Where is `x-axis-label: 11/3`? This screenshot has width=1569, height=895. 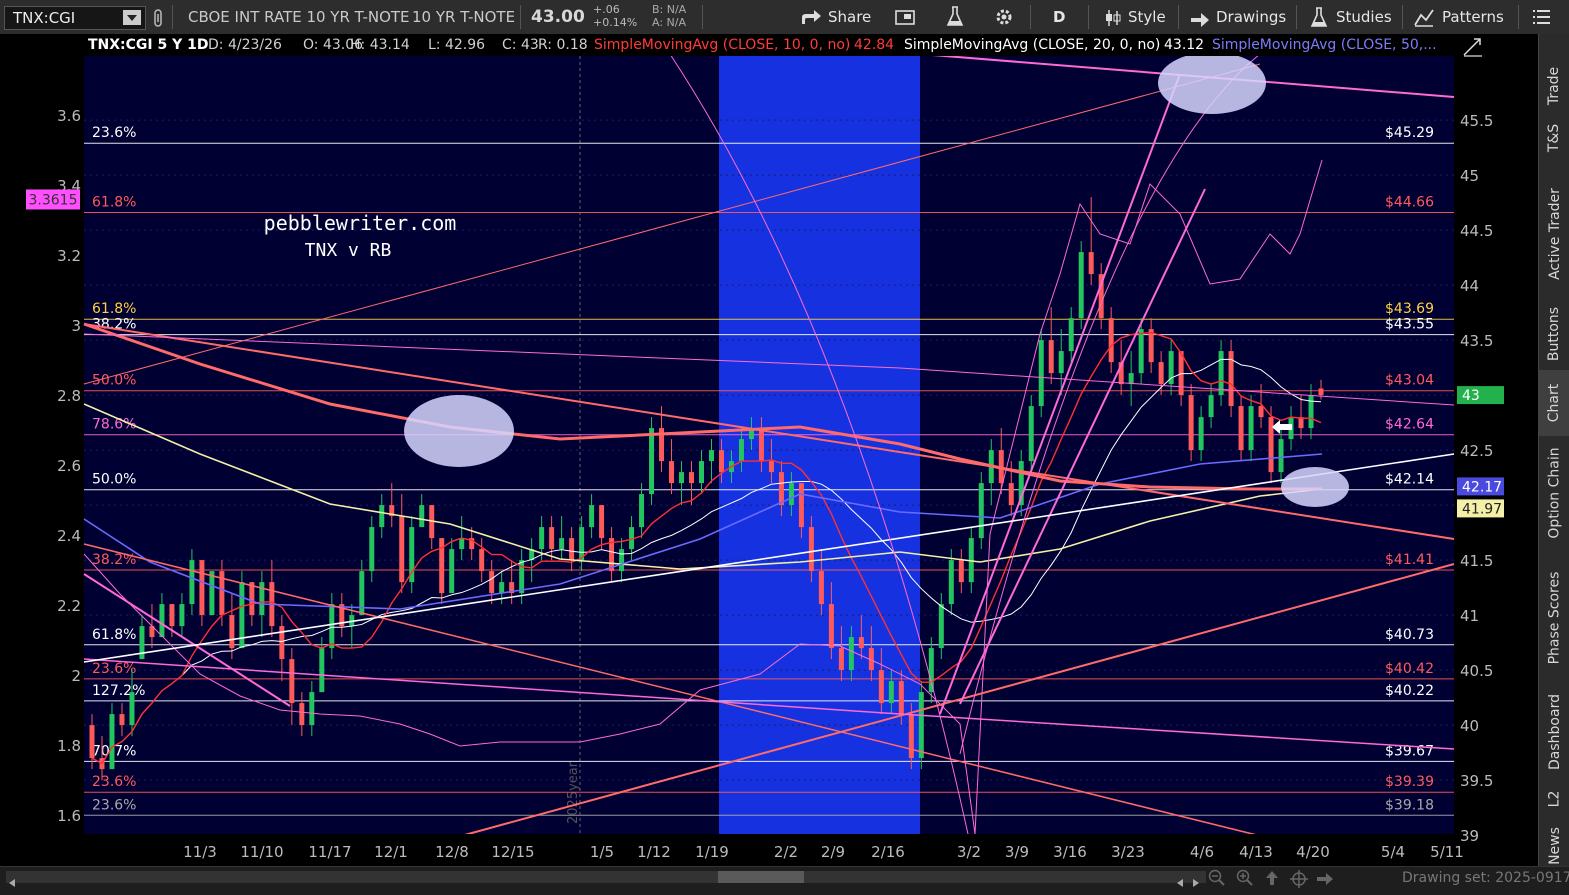 x-axis-label: 11/3 is located at coordinates (200, 852).